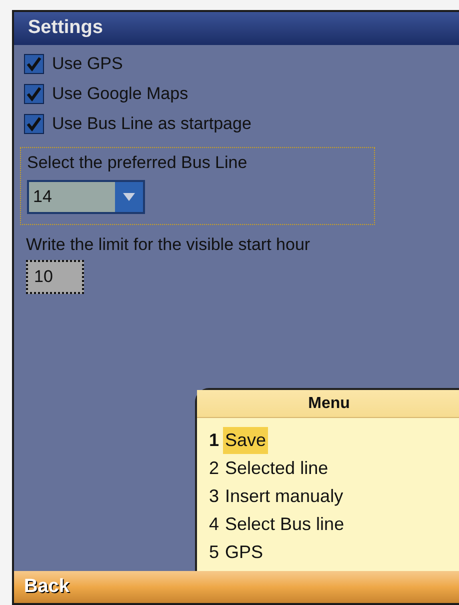  I want to click on item-number: 1, so click(214, 440).